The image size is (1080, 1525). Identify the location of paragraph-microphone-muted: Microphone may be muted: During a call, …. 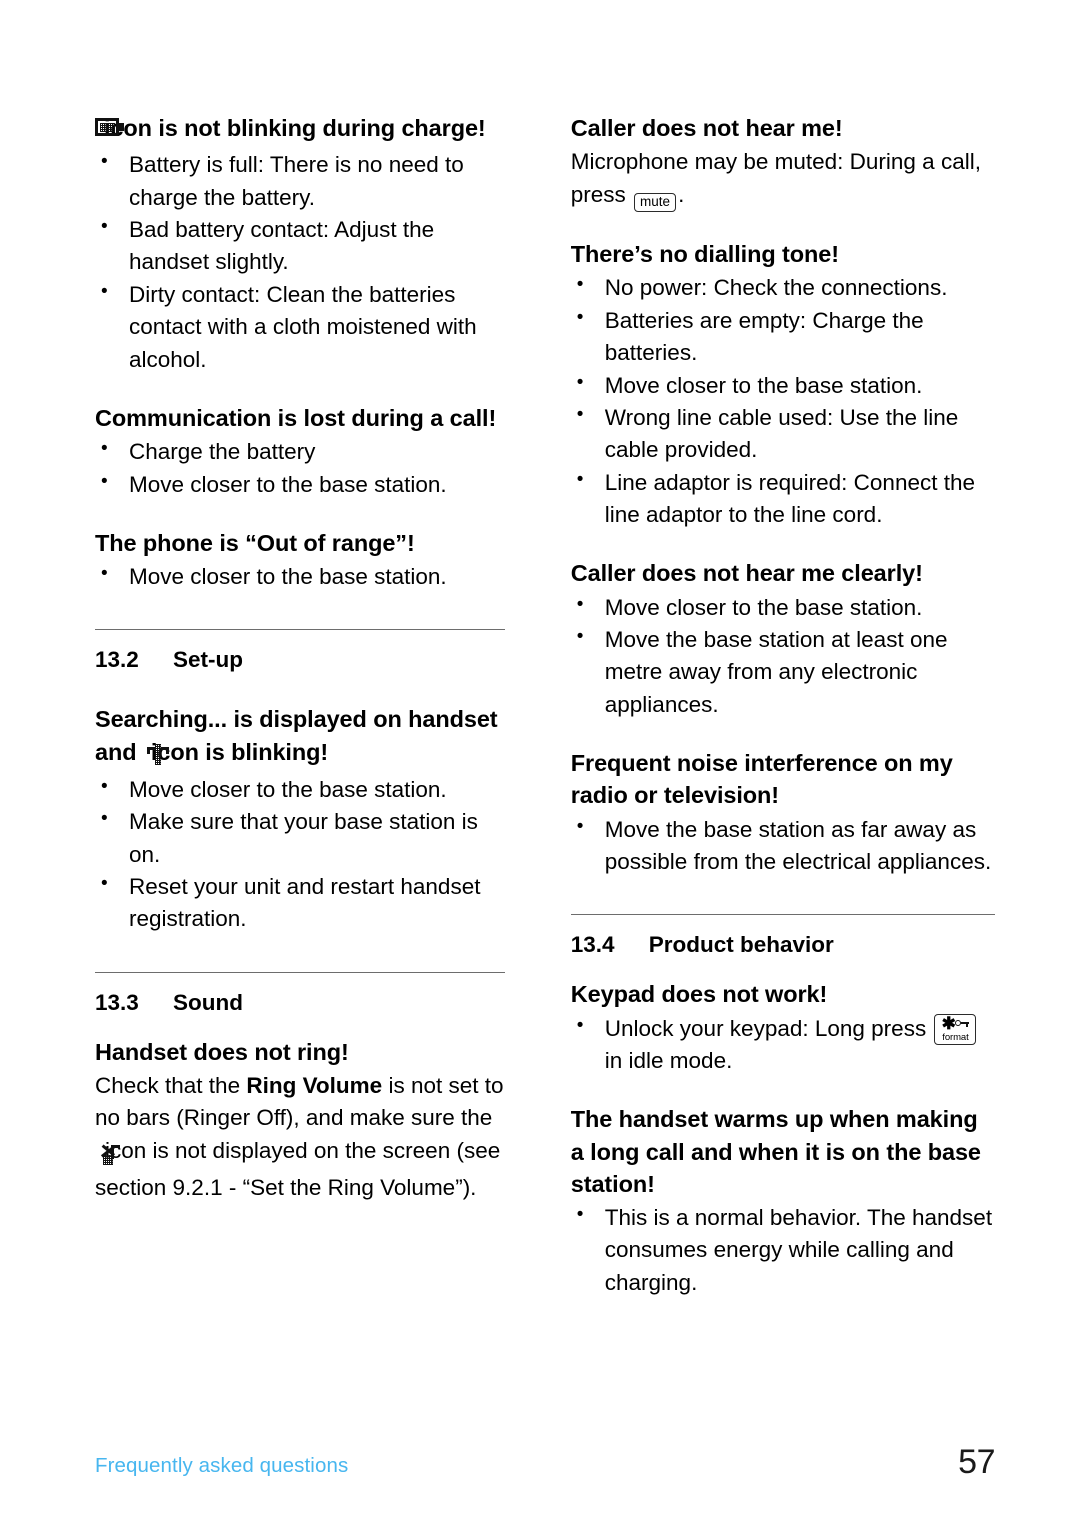
(782, 179).